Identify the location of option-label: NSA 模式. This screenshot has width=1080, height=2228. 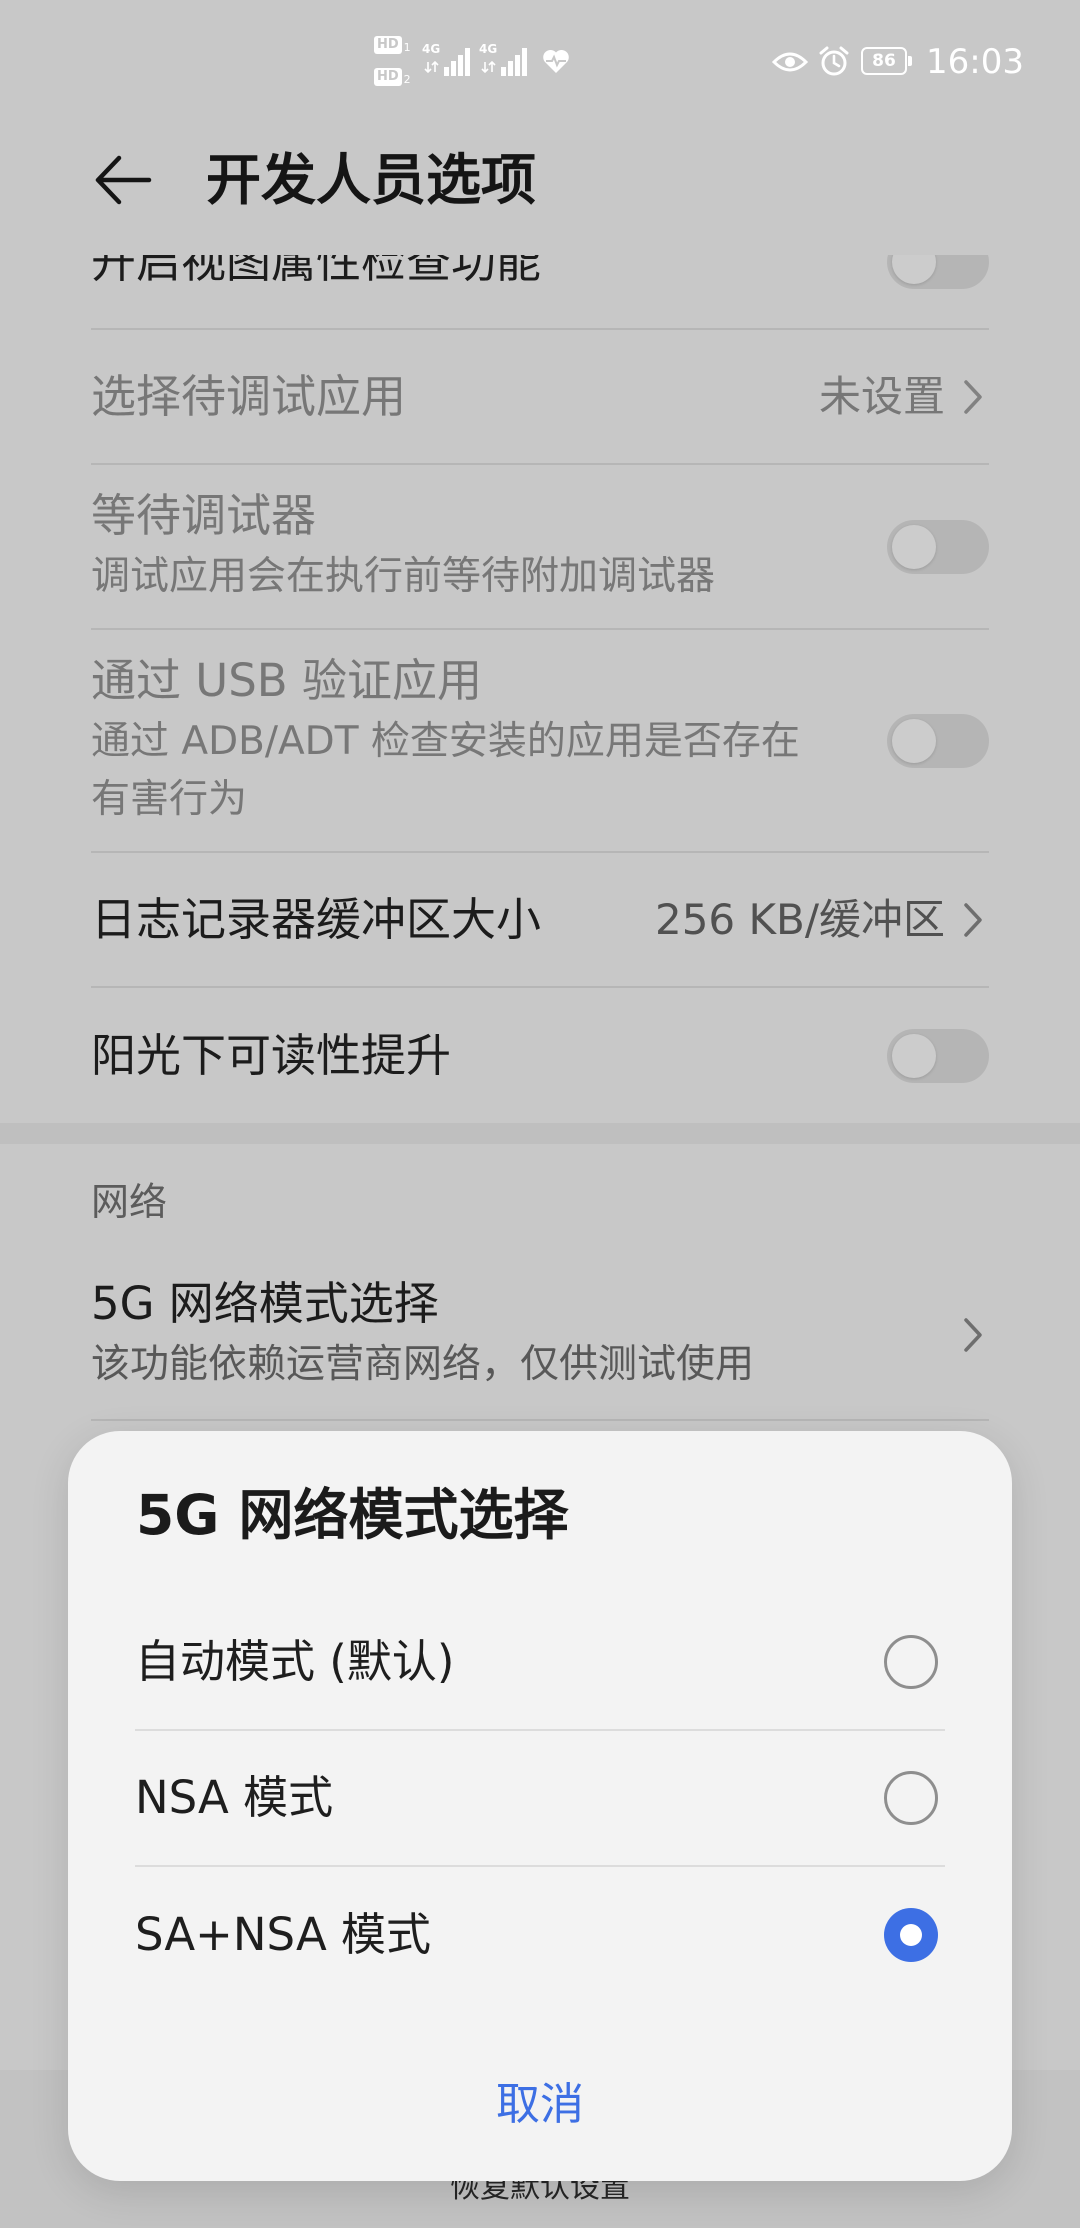
(234, 1797).